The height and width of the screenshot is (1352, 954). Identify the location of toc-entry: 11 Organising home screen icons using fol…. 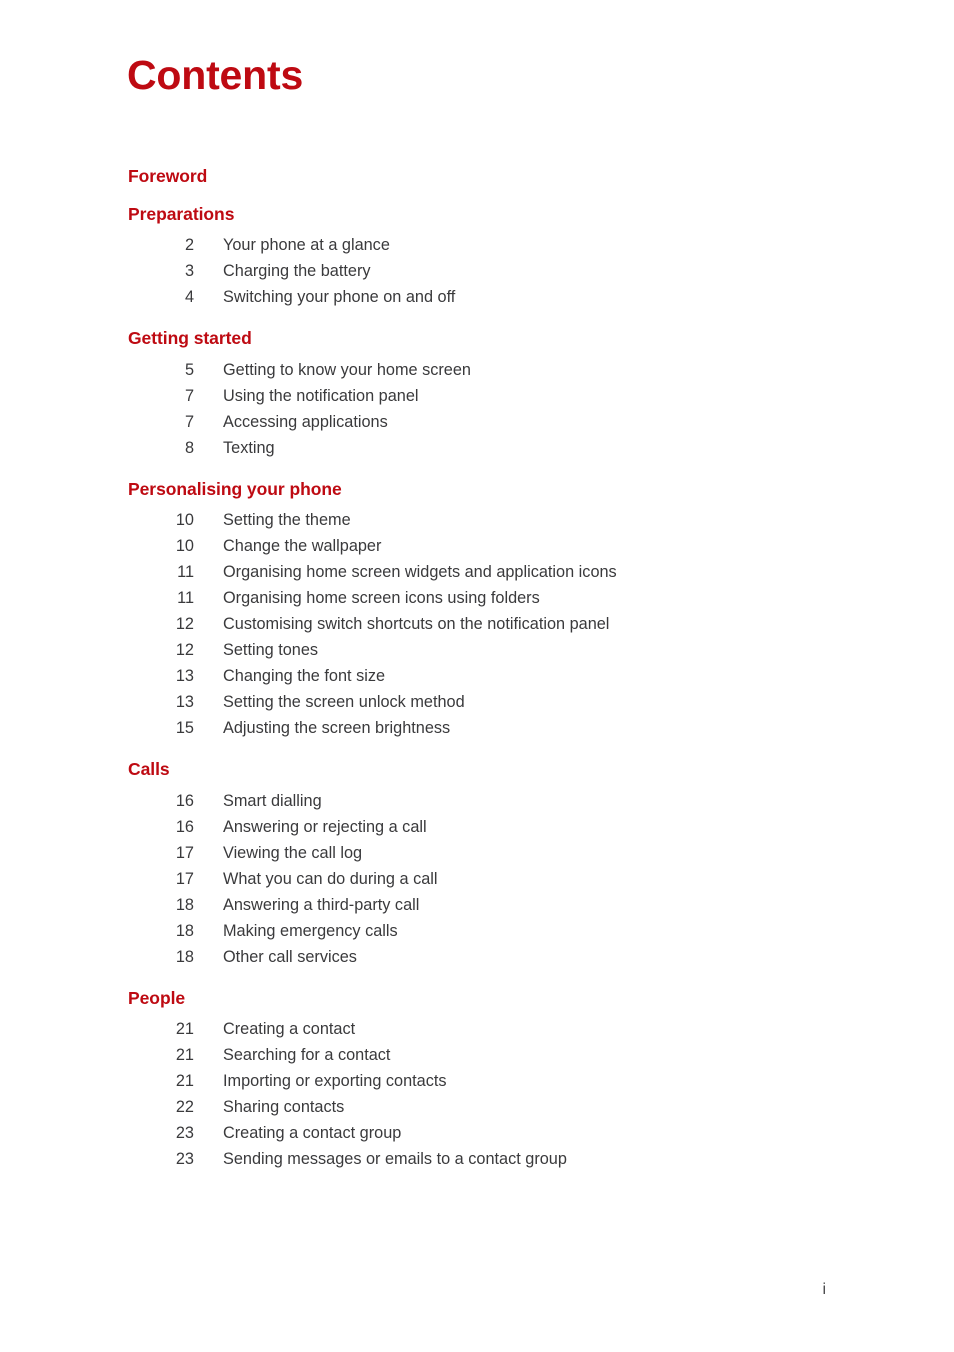
(477, 598).